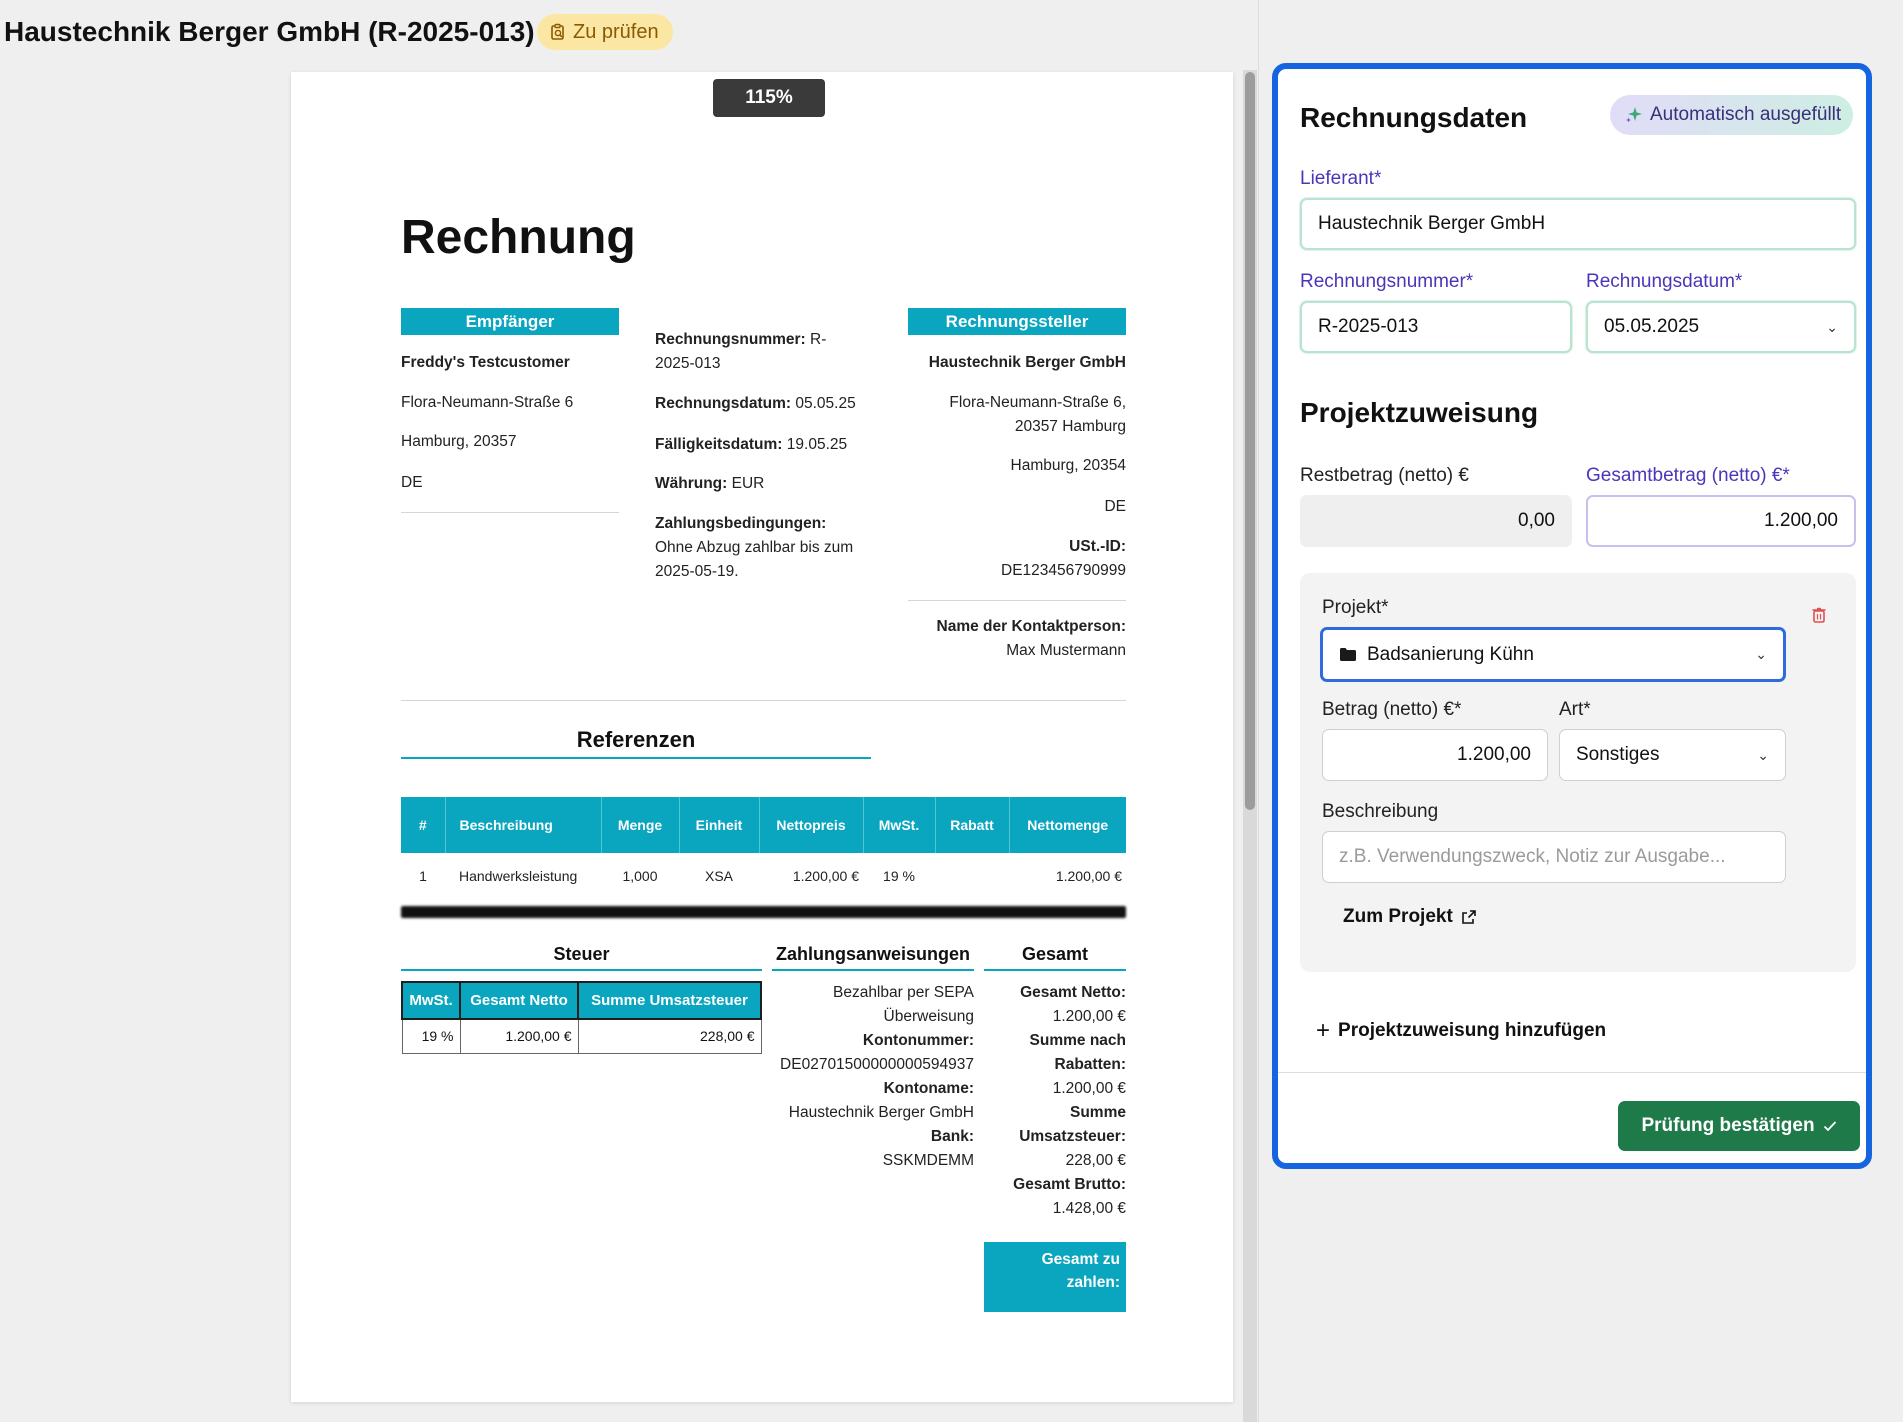  Describe the element at coordinates (1341, 178) in the screenshot. I see `supplier-label: Lieferant*` at that location.